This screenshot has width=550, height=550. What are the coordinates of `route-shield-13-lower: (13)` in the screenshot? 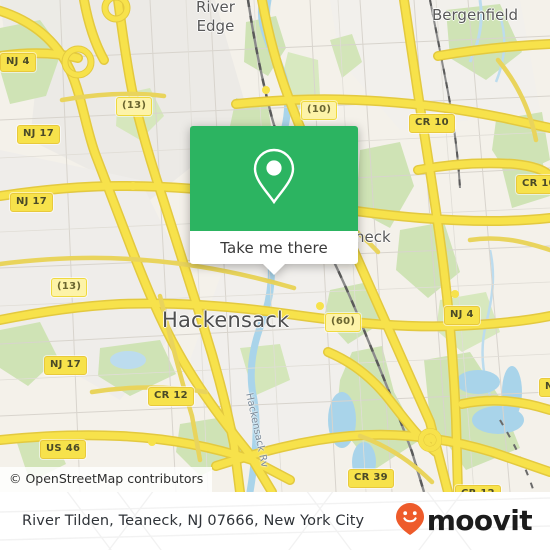 It's located at (69, 287).